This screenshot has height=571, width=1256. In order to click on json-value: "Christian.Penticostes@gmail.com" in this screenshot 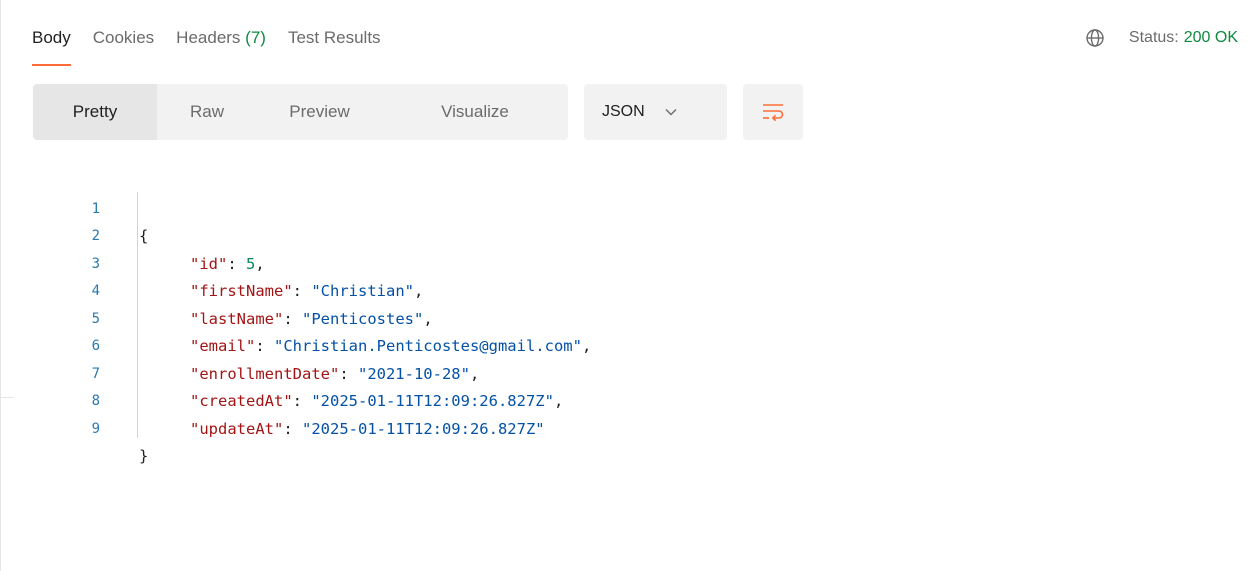, I will do `click(428, 346)`.